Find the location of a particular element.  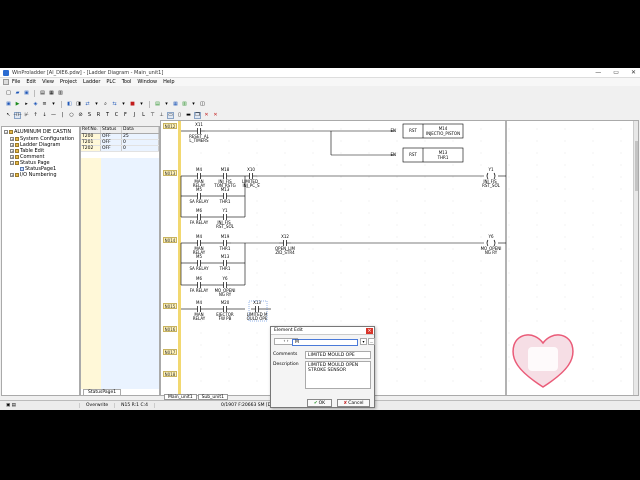

cancel-button: ✘ Cancel is located at coordinates (353, 403).